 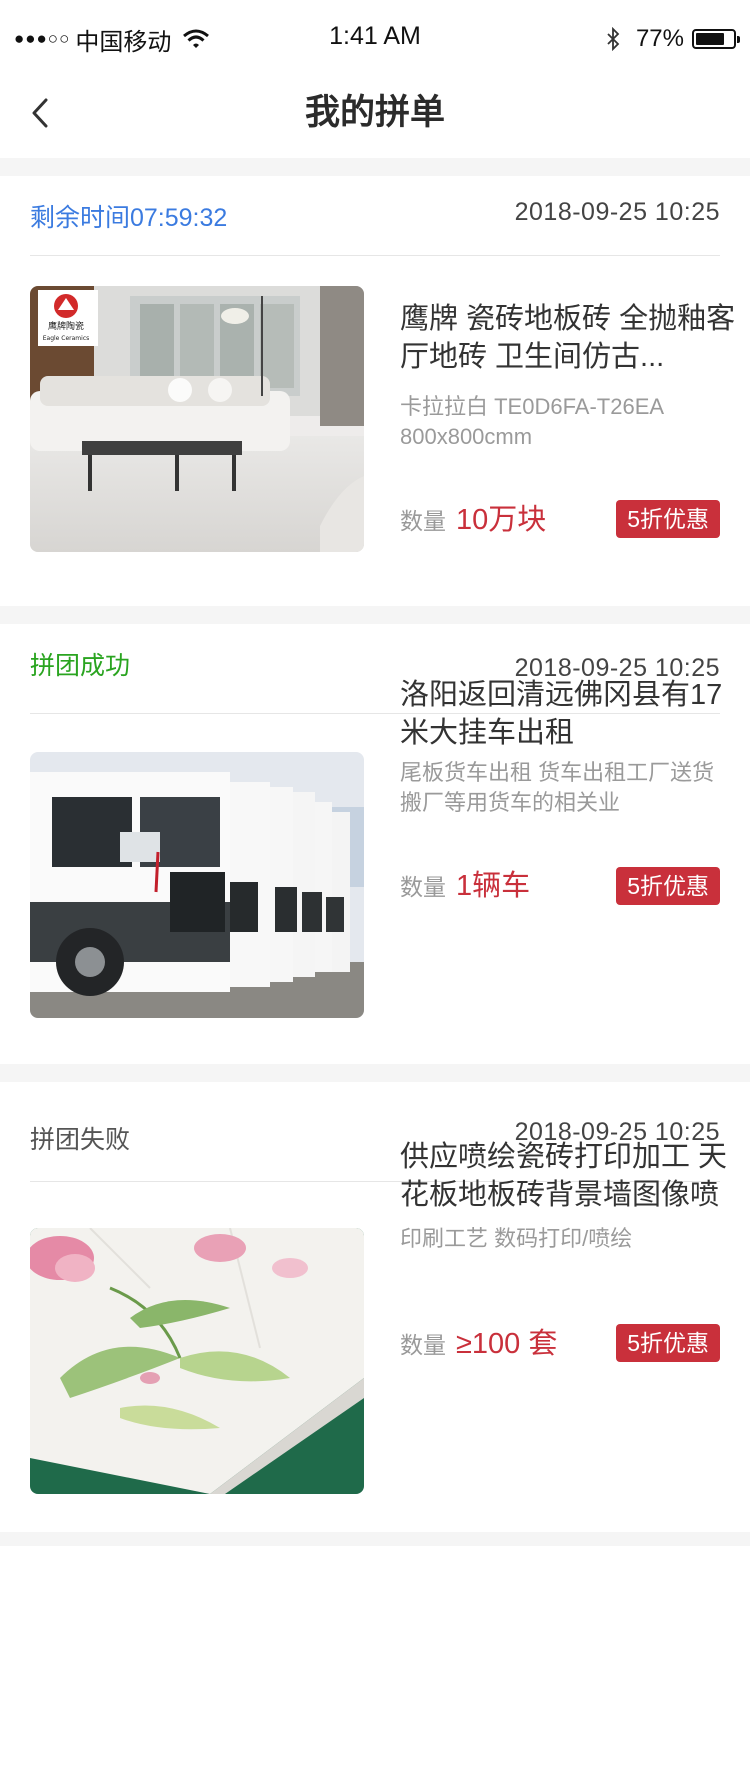 What do you see at coordinates (561, 714) in the screenshot?
I see `product-title-text: 洛阳返回清远佛冈县有17米大挂车出租` at bounding box center [561, 714].